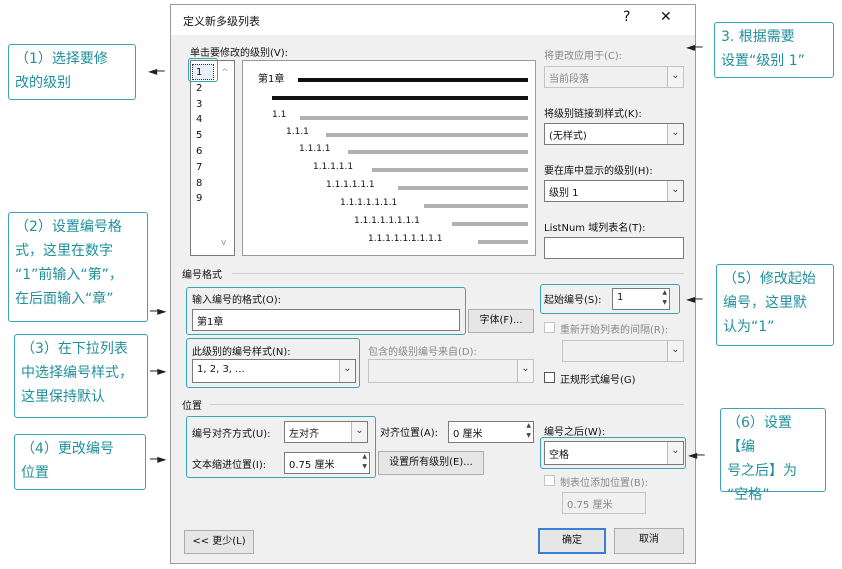 The height and width of the screenshot is (569, 842). Describe the element at coordinates (192, 406) in the screenshot. I see `position-heading: 位置` at that location.